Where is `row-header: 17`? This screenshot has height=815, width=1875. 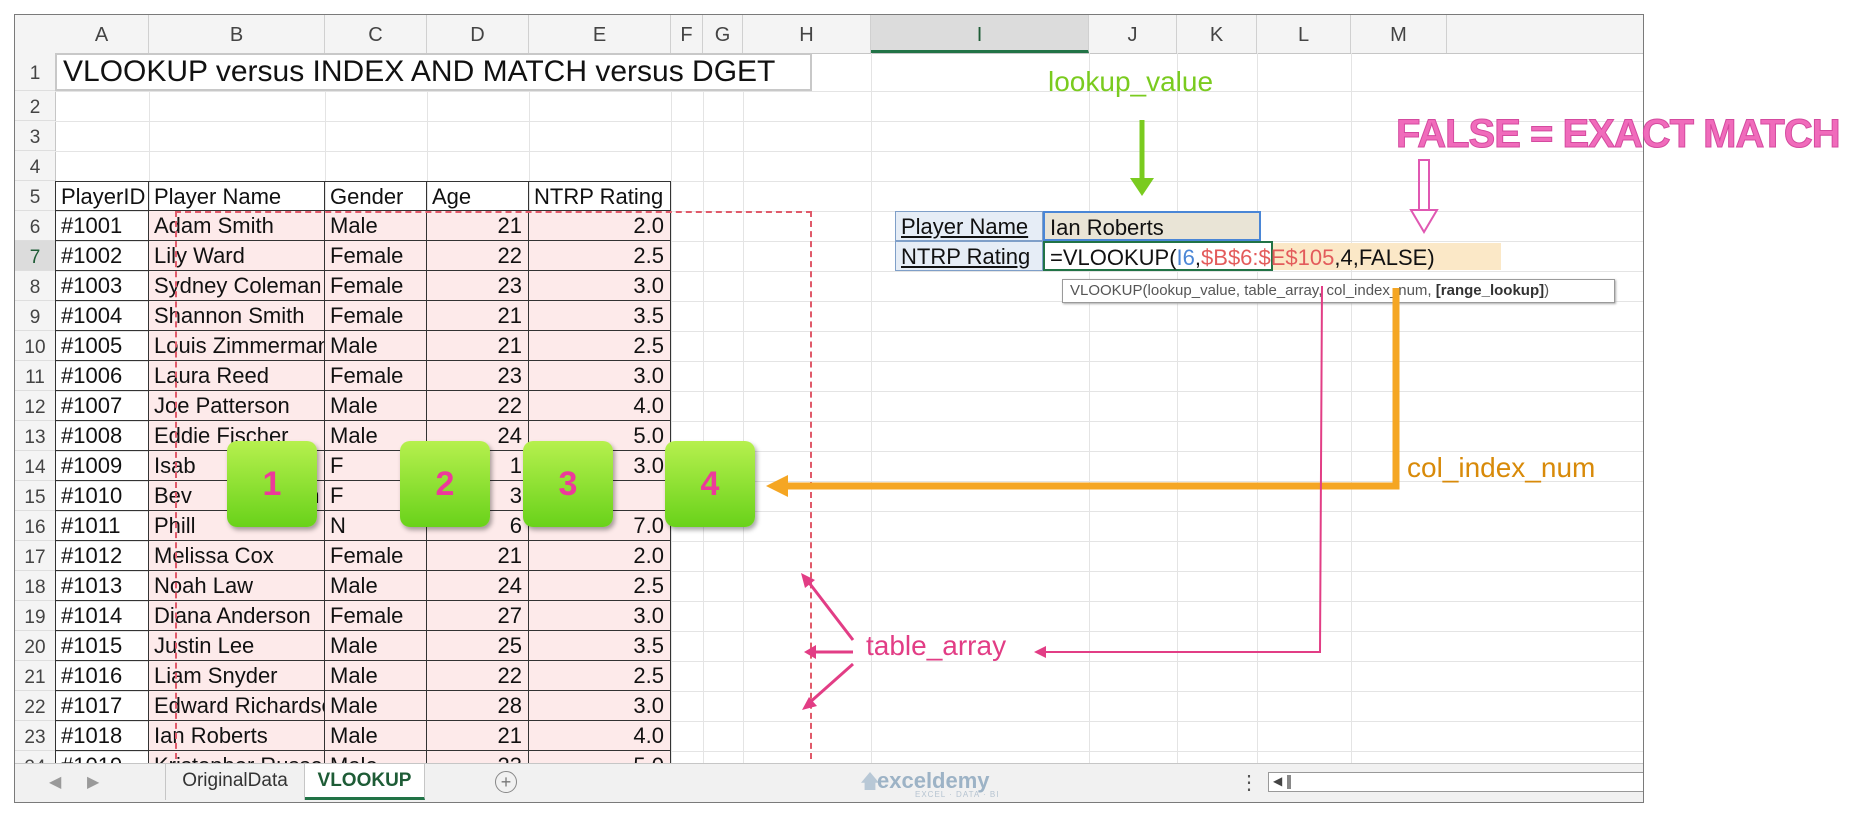 row-header: 17 is located at coordinates (35, 556).